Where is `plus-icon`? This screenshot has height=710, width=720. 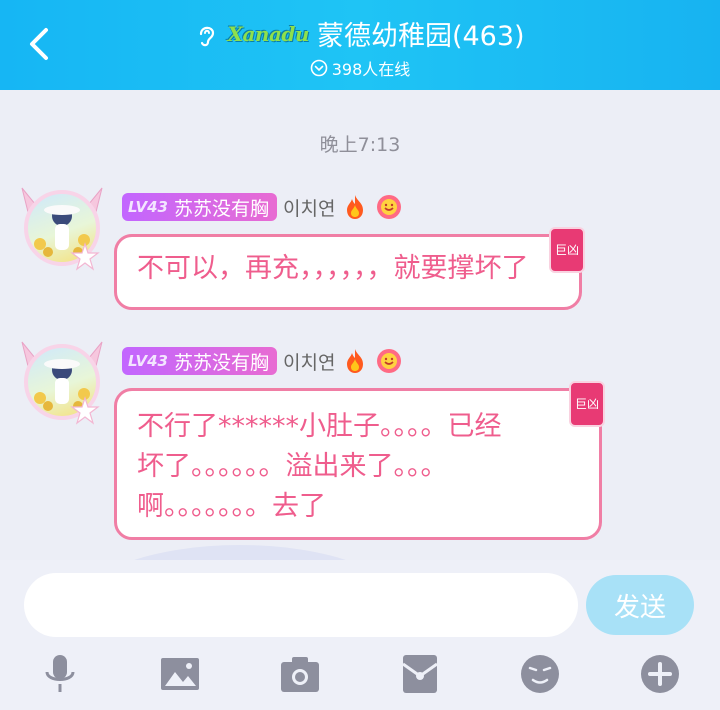 plus-icon is located at coordinates (660, 674).